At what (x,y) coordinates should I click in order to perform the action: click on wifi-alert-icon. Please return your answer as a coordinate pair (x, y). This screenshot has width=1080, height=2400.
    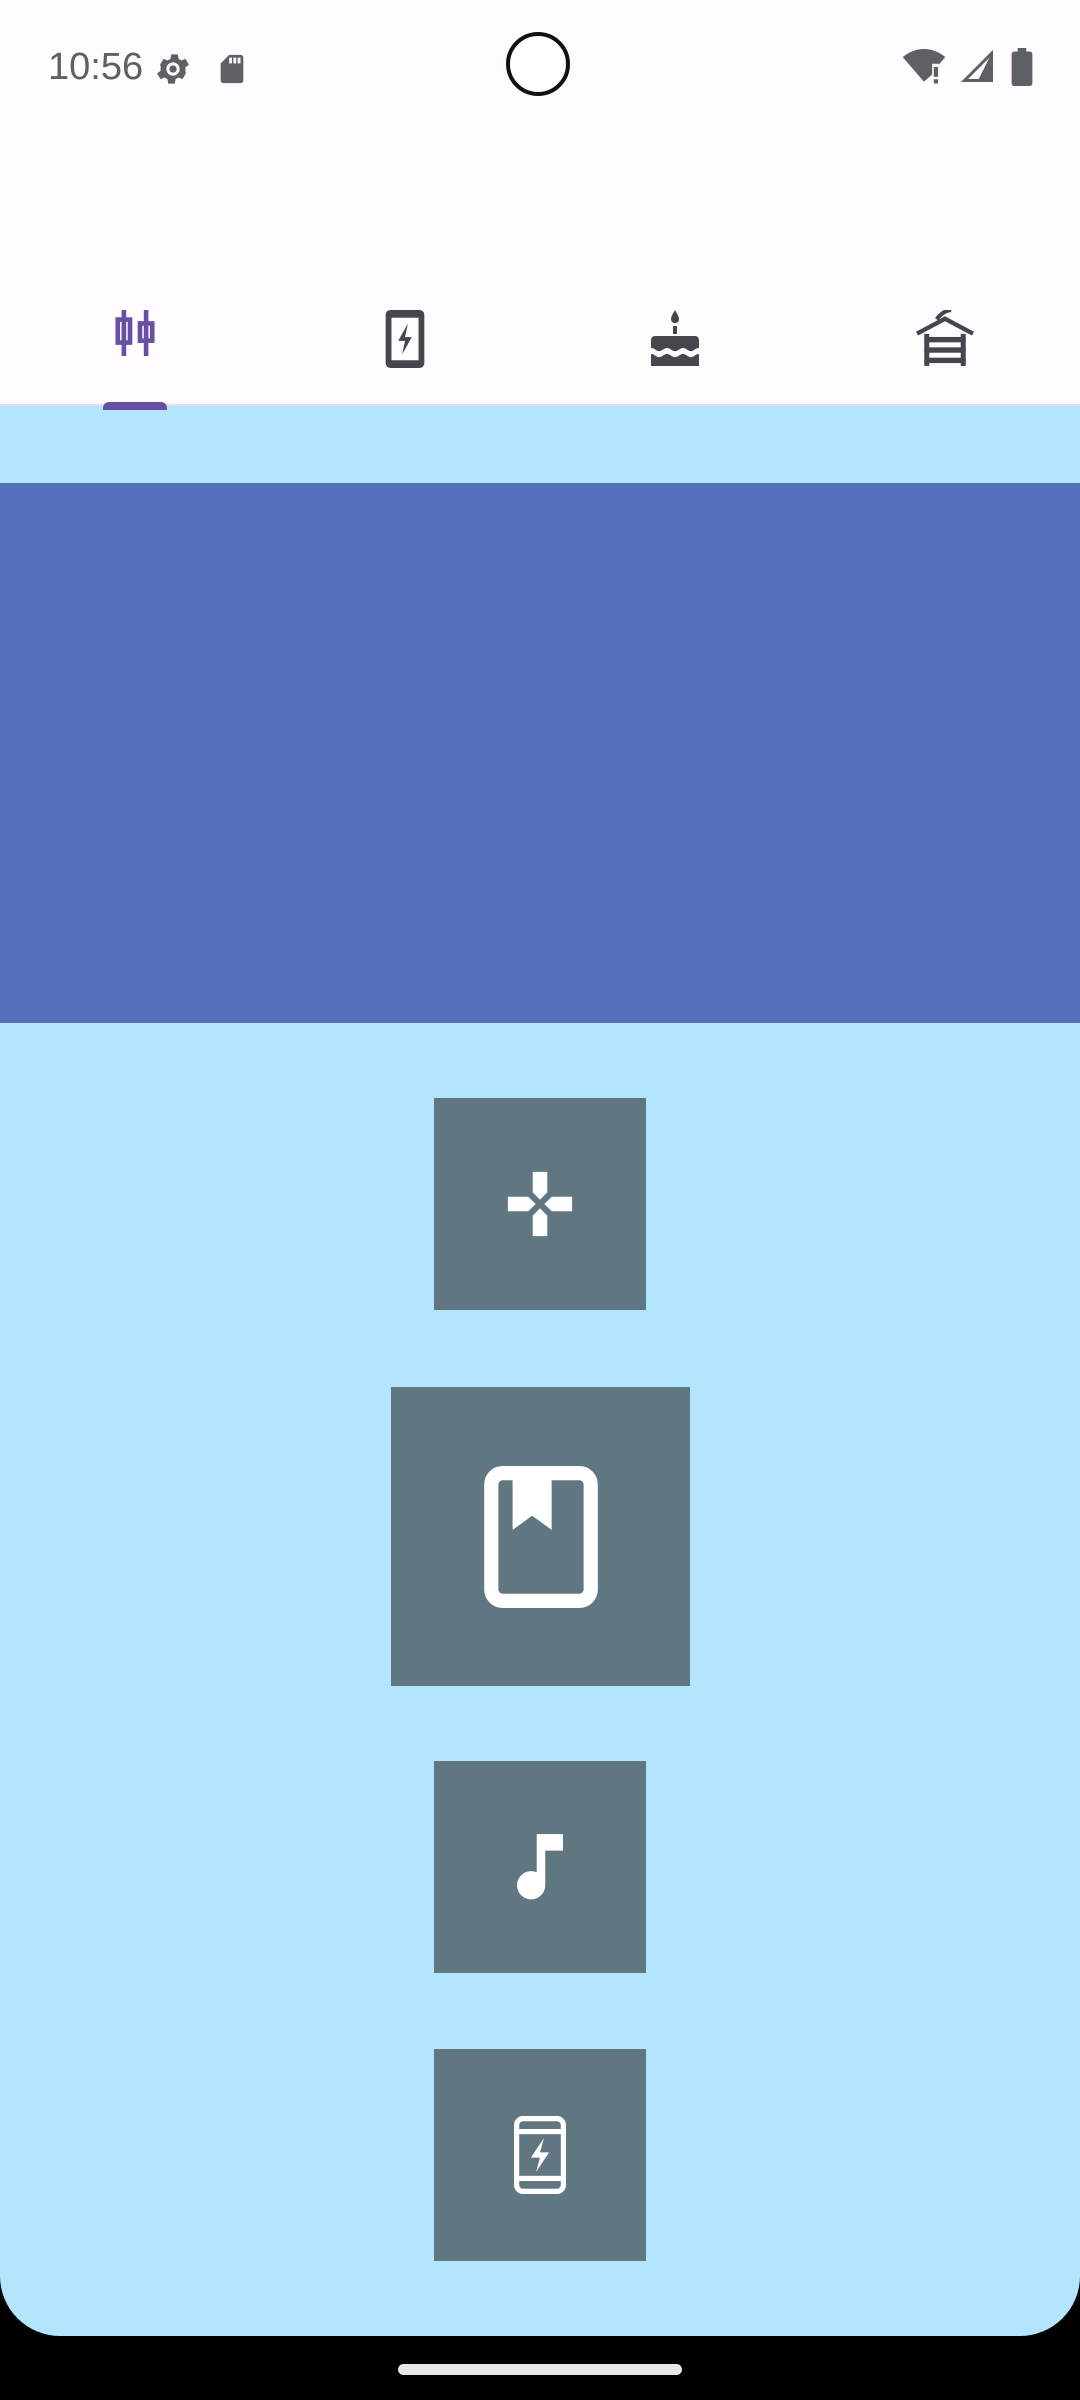
    Looking at the image, I should click on (924, 66).